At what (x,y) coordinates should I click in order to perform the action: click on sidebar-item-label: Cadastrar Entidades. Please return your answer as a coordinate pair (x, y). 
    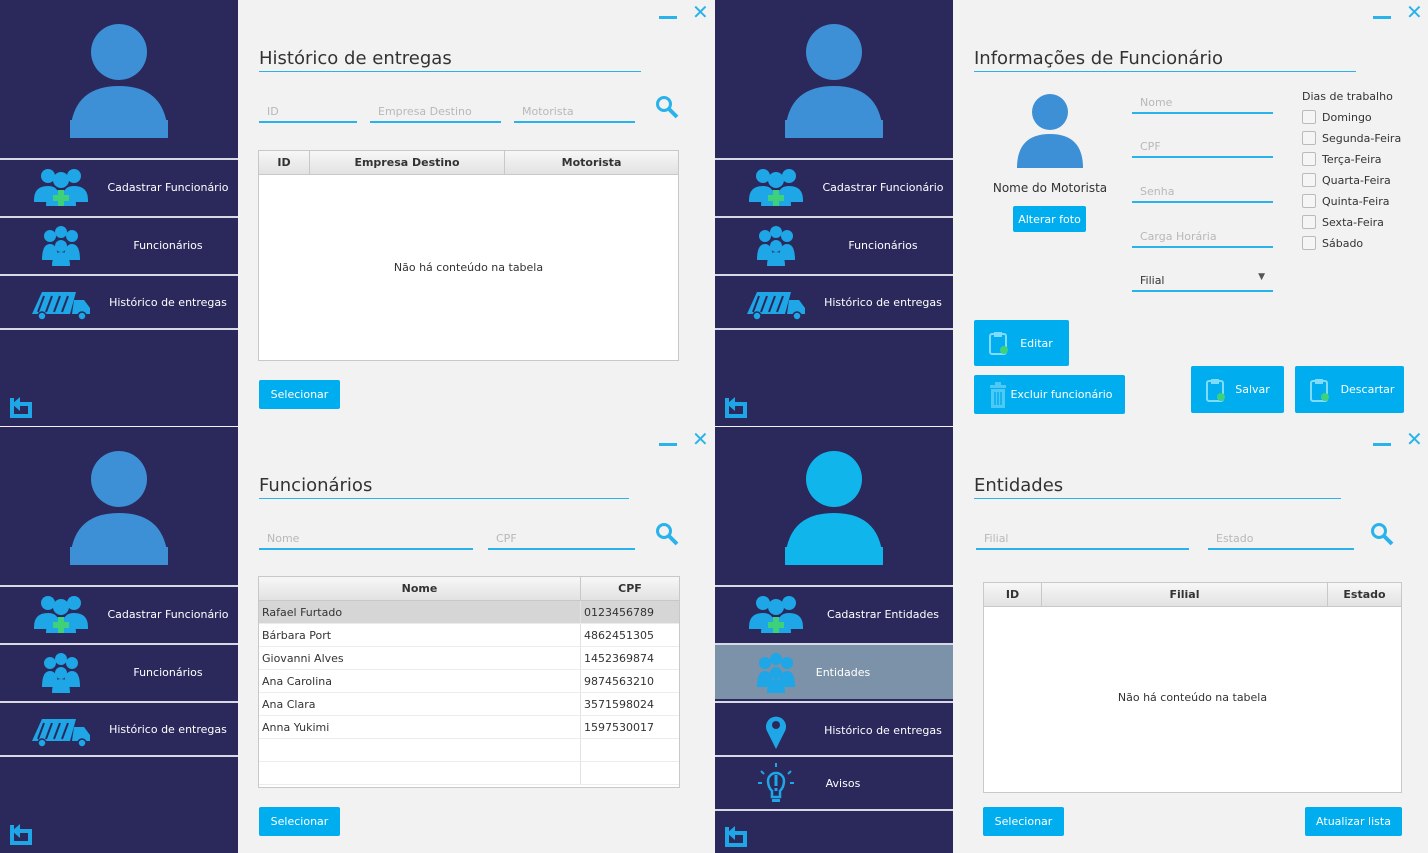
    Looking at the image, I should click on (883, 614).